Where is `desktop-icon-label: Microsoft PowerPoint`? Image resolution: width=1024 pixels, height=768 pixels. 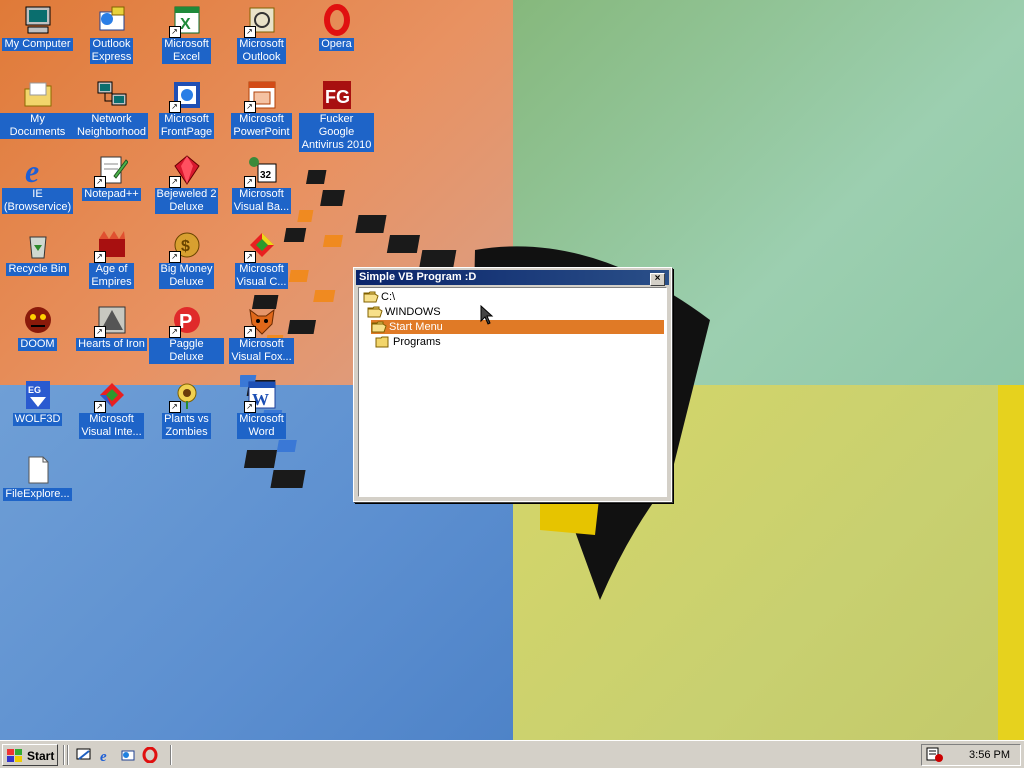
desktop-icon-label: Microsoft PowerPoint is located at coordinates (261, 126).